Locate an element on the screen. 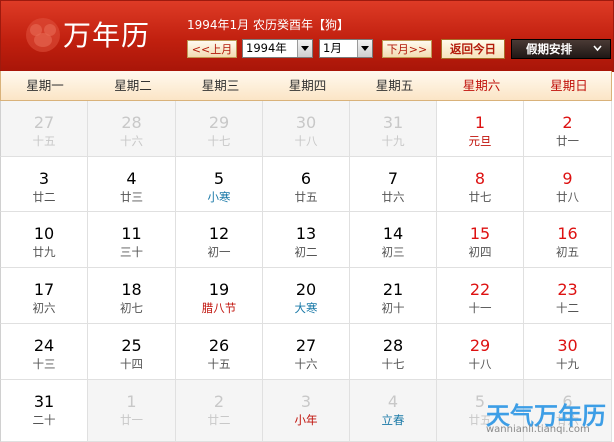 This screenshot has width=614, height=442. festival-label: 元旦 is located at coordinates (480, 141).